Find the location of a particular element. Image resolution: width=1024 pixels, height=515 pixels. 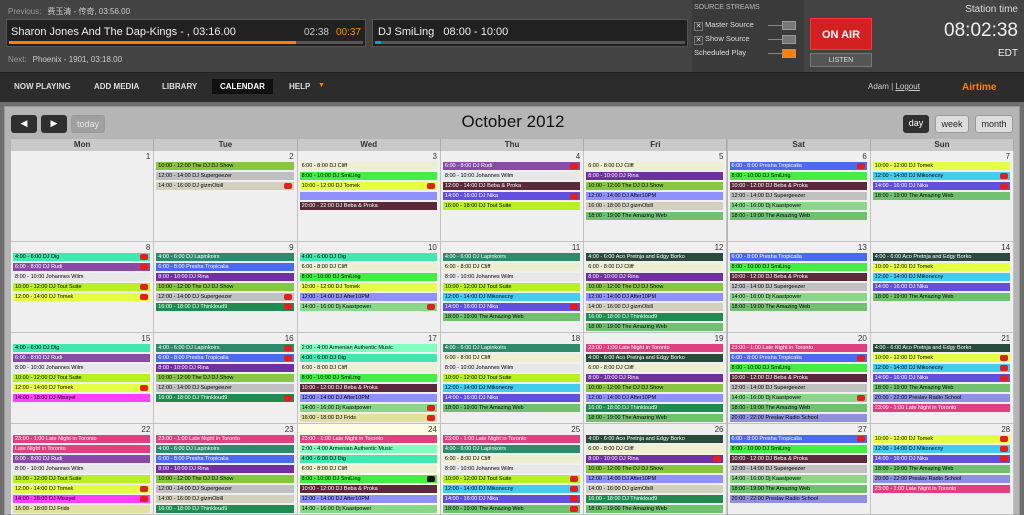

show-event is located at coordinates (368, 196).